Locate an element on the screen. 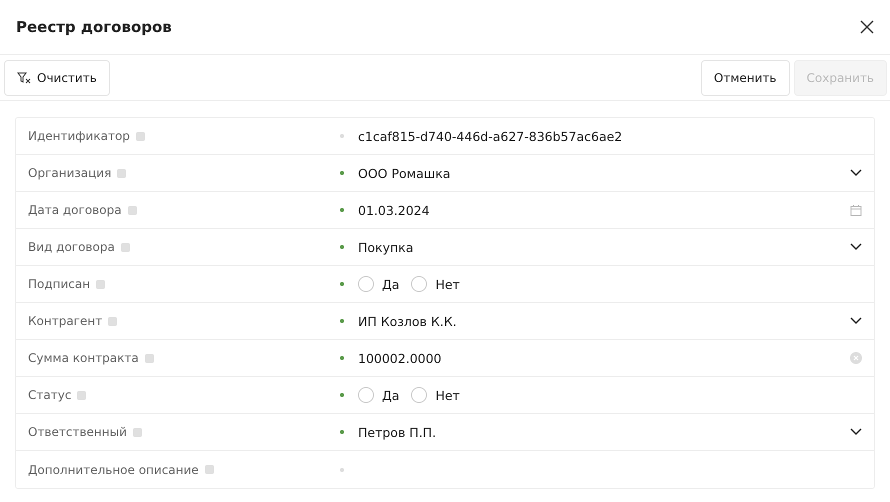 The width and height of the screenshot is (890, 502). field-value: 100002.0000 is located at coordinates (400, 358).